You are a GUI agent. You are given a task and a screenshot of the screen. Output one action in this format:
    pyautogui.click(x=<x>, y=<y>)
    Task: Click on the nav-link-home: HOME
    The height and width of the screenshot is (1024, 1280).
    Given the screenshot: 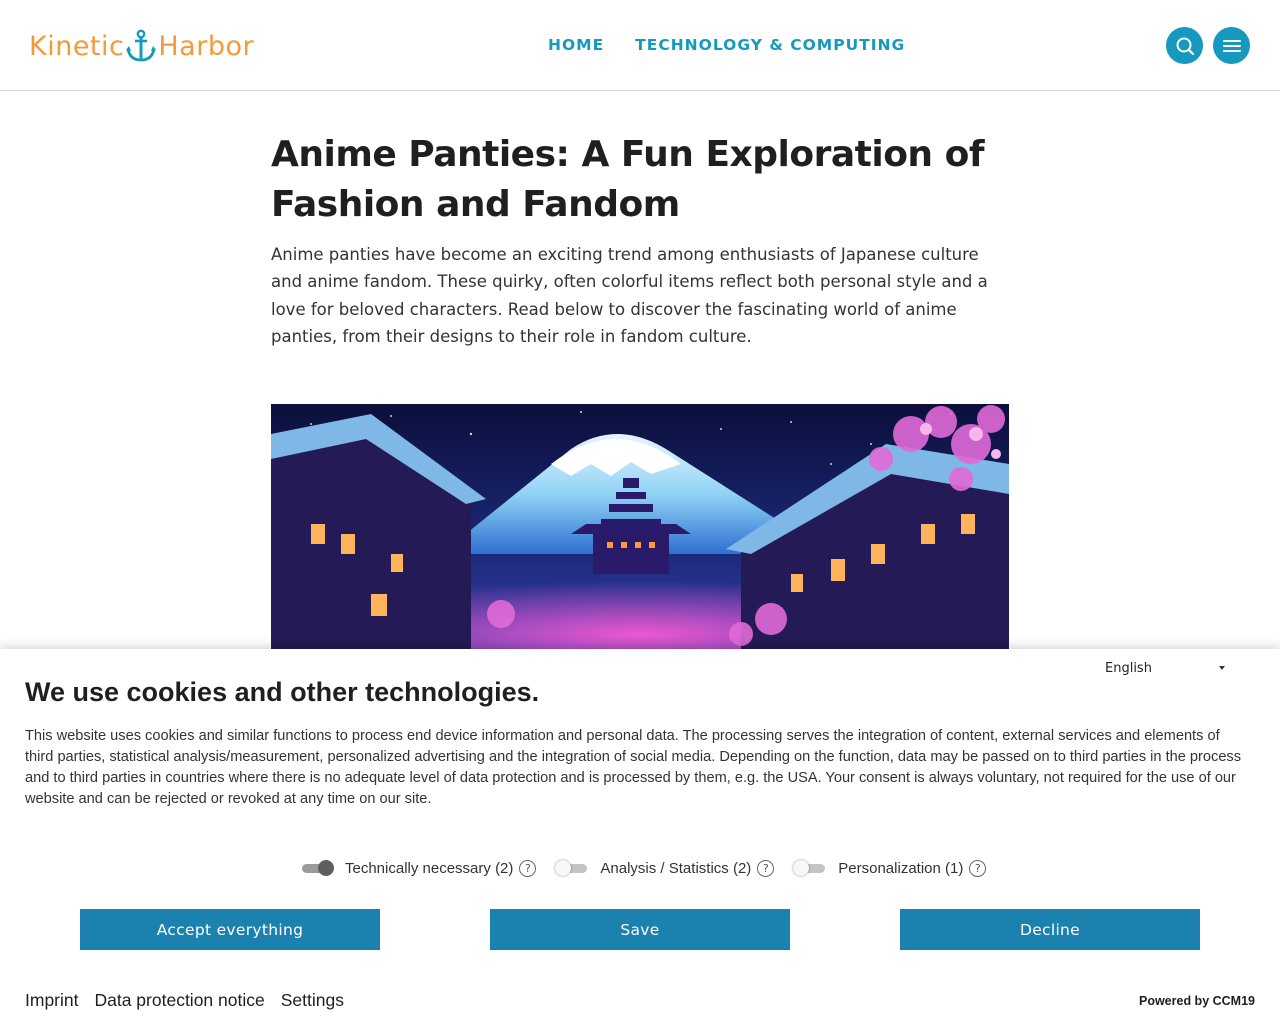 What is the action you would take?
    pyautogui.click(x=576, y=45)
    